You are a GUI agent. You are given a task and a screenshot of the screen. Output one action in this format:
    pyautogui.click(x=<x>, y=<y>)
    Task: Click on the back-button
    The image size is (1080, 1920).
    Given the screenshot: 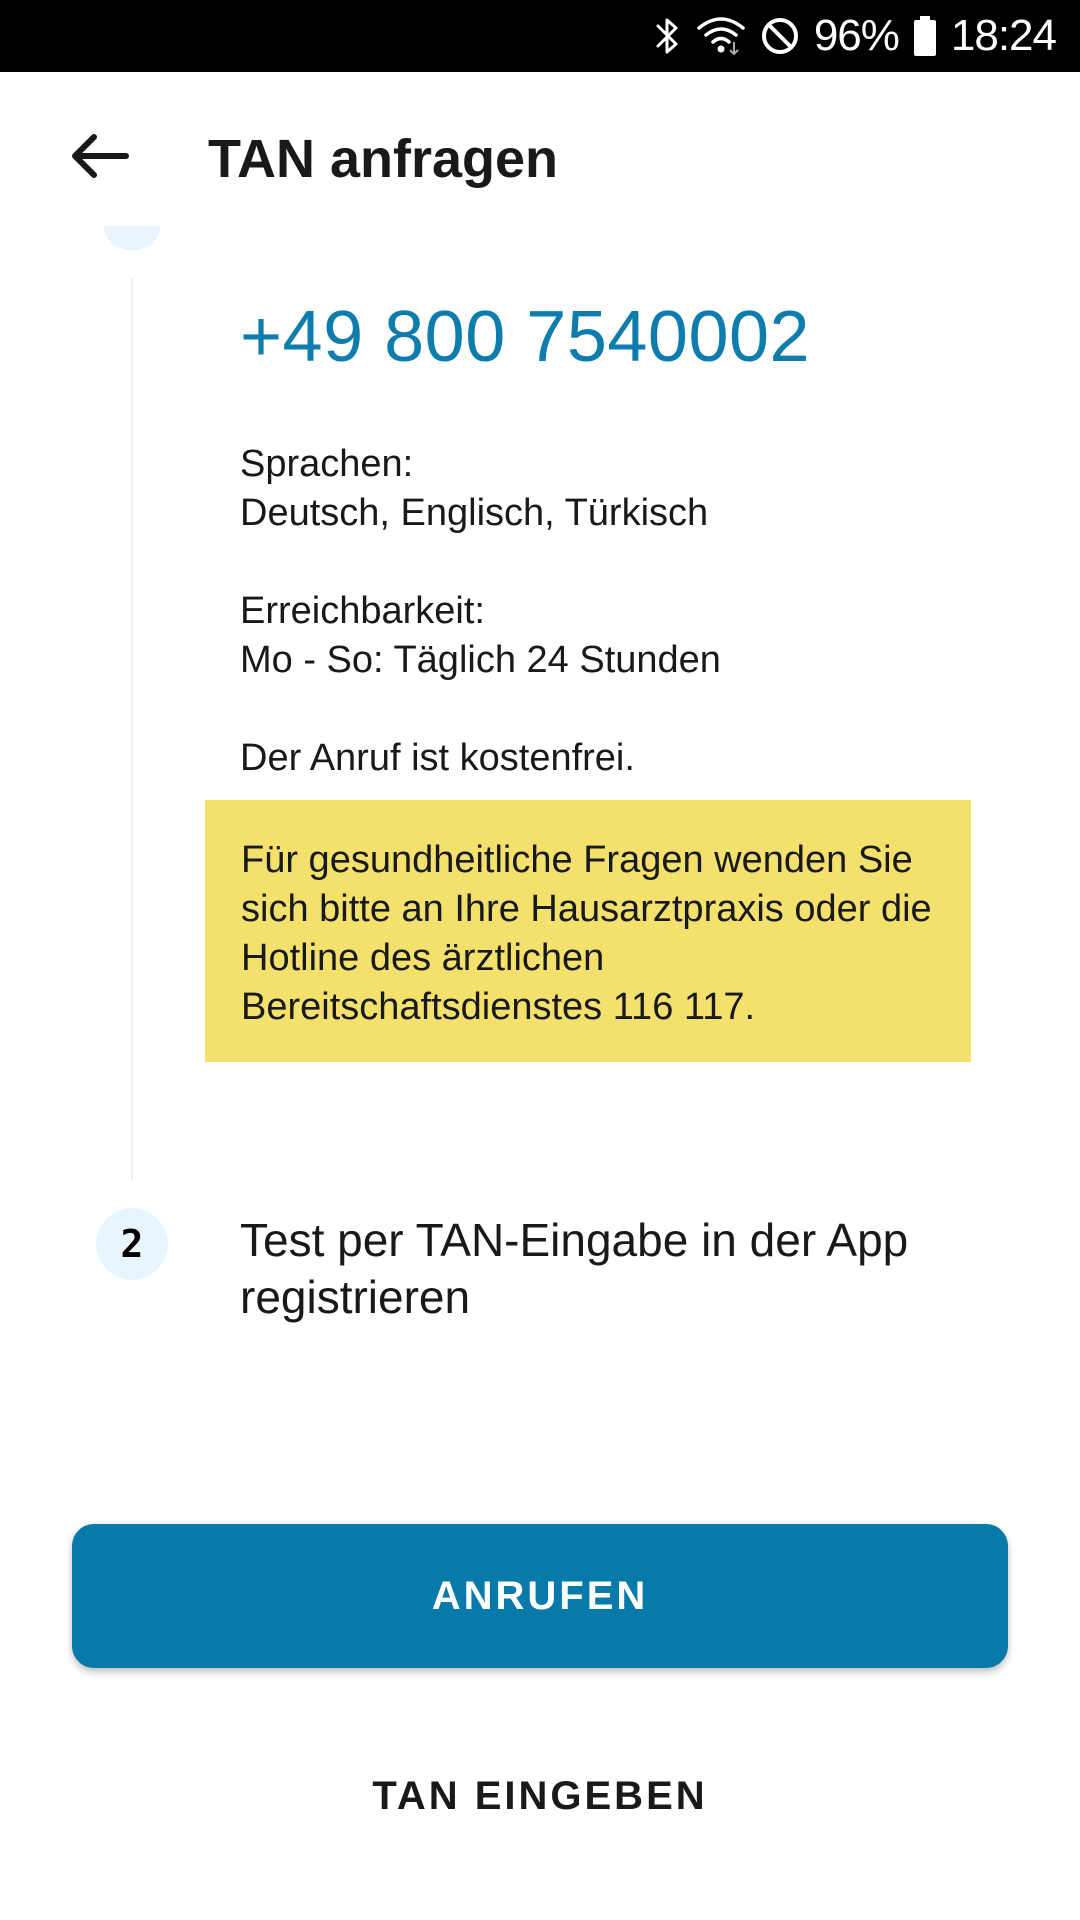 What is the action you would take?
    pyautogui.click(x=100, y=158)
    